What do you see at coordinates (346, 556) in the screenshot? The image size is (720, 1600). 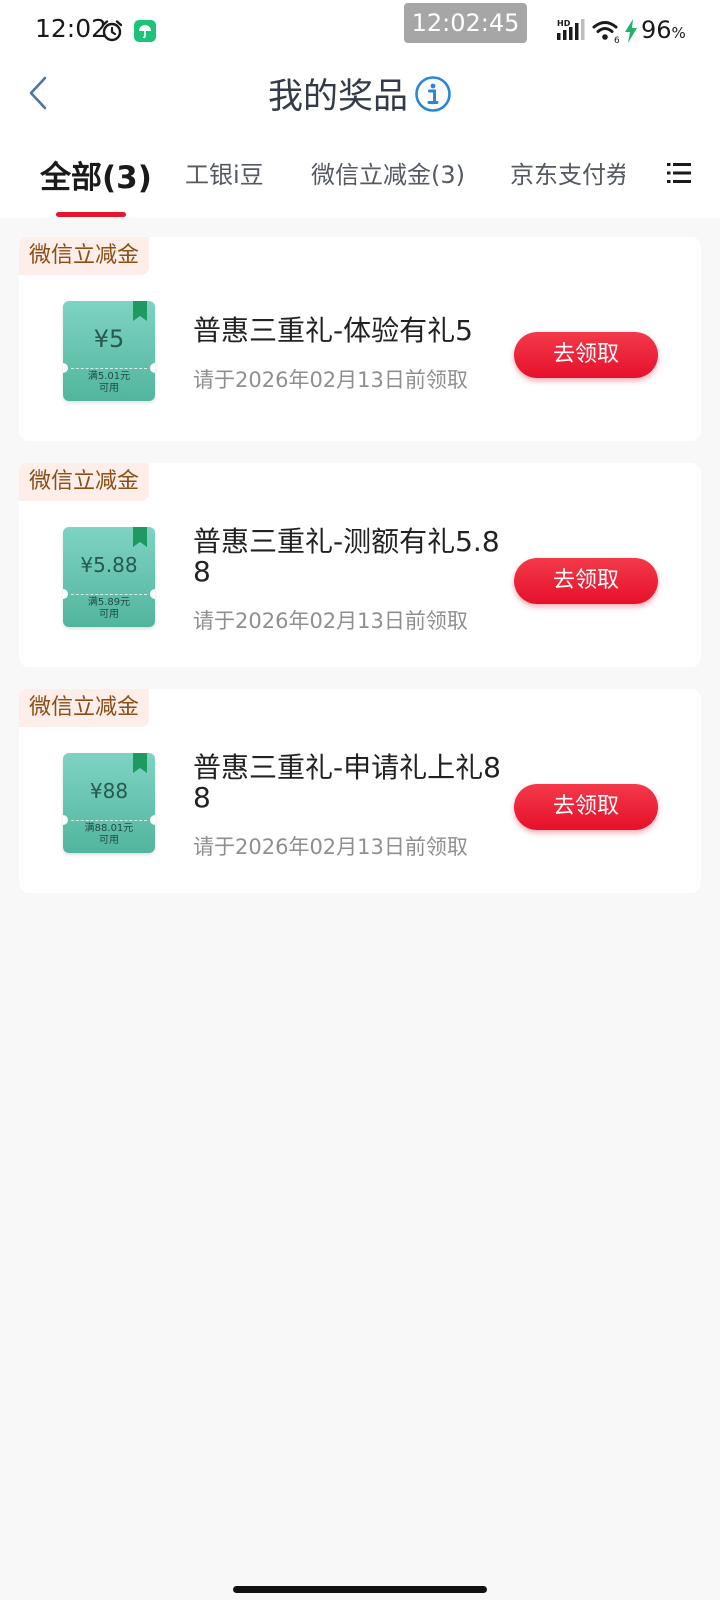 I see `prize-name: 普惠三重礼-测额有礼5.88` at bounding box center [346, 556].